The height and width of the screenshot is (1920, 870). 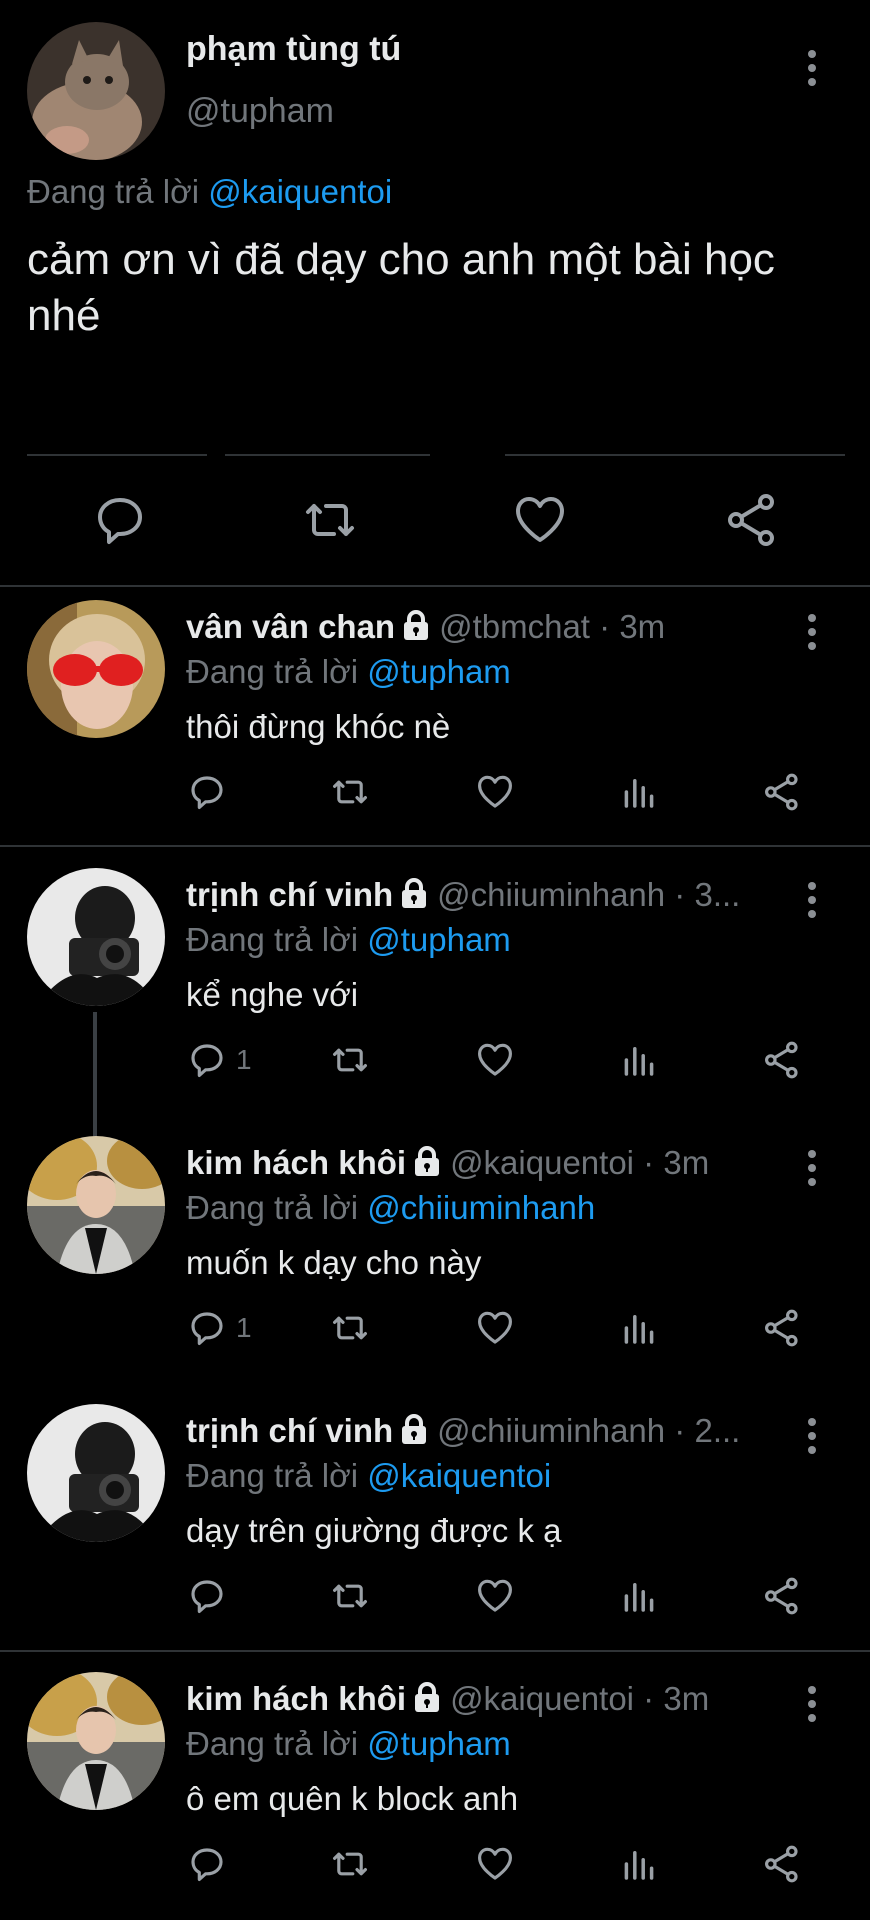 What do you see at coordinates (334, 1262) in the screenshot?
I see `reply-text: muốn k dạy cho này` at bounding box center [334, 1262].